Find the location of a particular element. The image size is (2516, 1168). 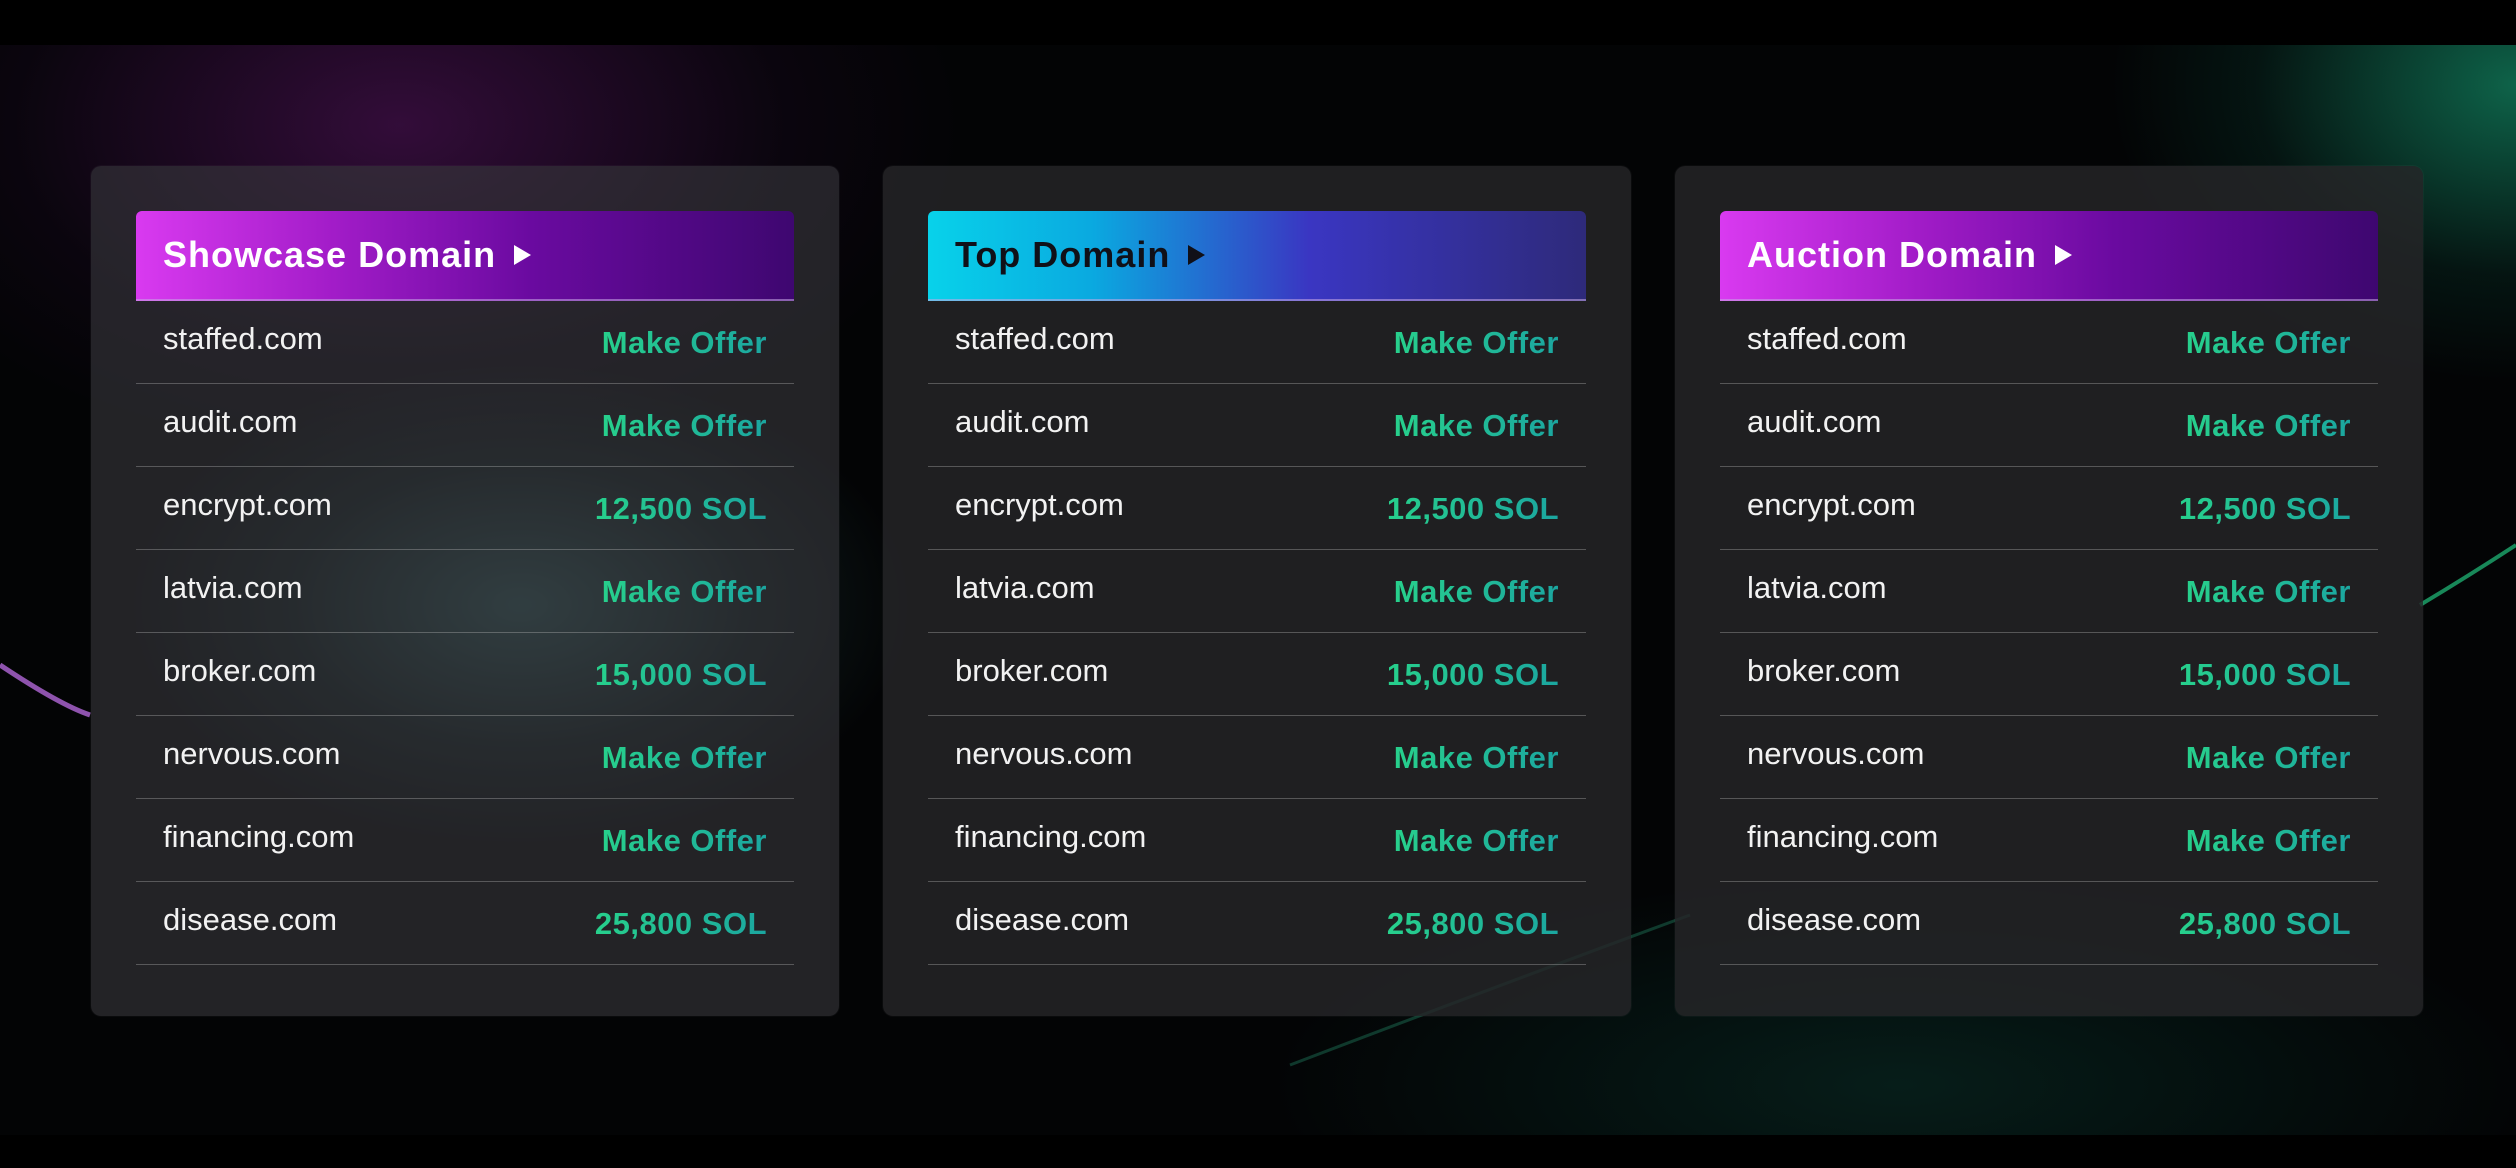

top-domain-header: Top Domain is located at coordinates (1257, 256).